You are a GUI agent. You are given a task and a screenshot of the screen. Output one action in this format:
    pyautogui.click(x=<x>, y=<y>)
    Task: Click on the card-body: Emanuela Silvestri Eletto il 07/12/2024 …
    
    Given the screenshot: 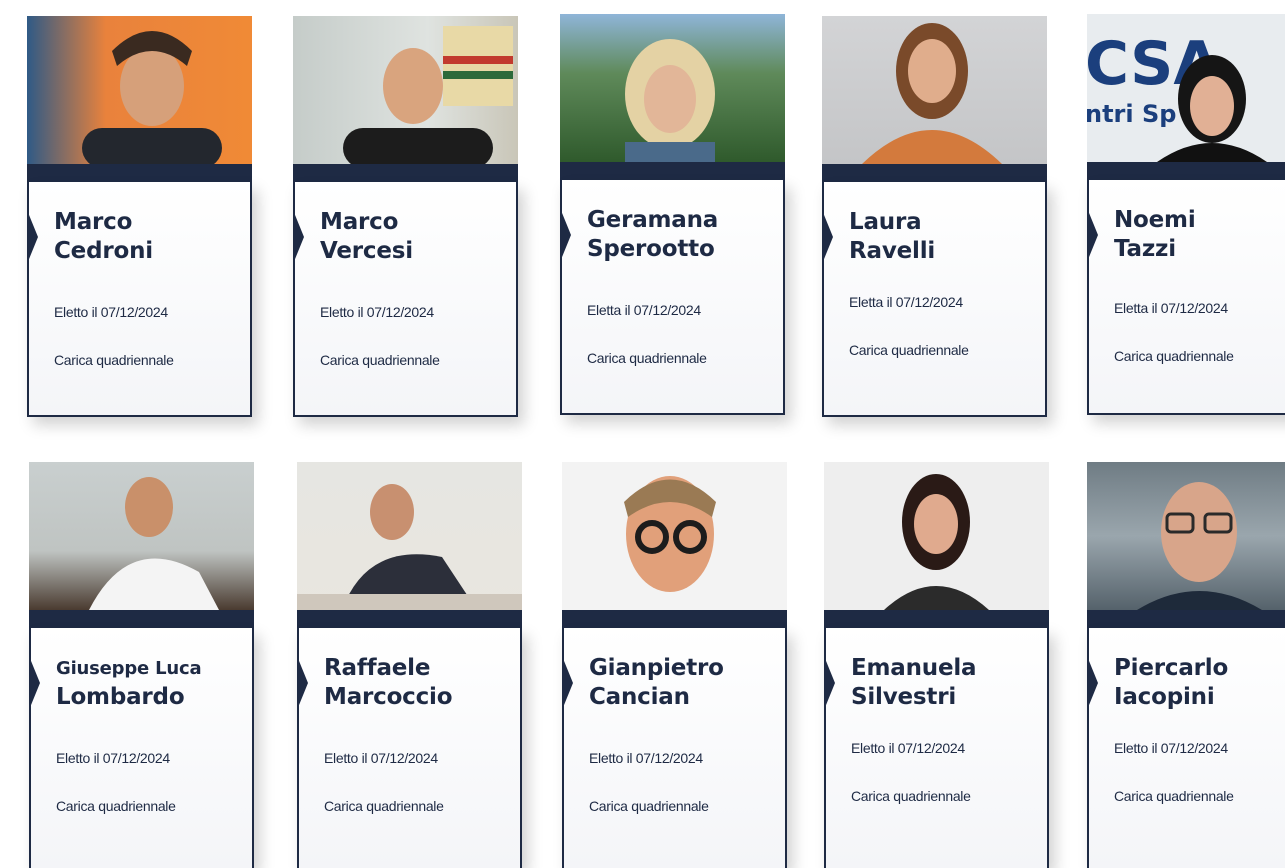 What is the action you would take?
    pyautogui.click(x=936, y=748)
    